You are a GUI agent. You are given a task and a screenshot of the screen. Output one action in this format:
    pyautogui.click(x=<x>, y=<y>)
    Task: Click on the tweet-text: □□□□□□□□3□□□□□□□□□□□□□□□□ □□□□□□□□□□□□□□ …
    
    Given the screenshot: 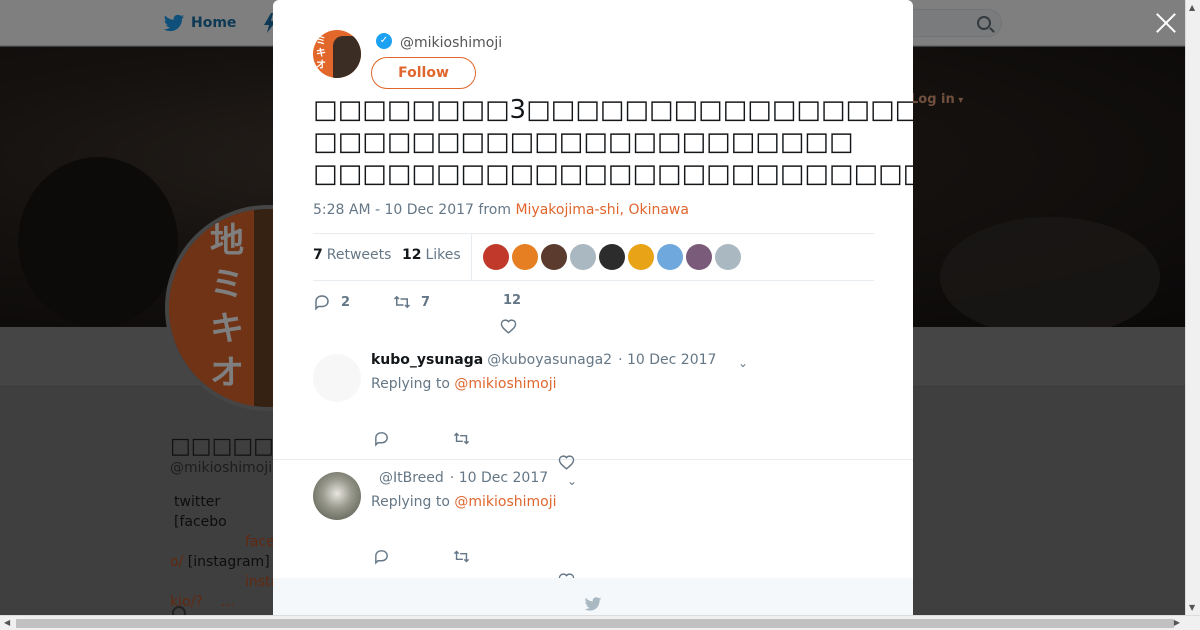 What is the action you would take?
    pyautogui.click(x=613, y=142)
    